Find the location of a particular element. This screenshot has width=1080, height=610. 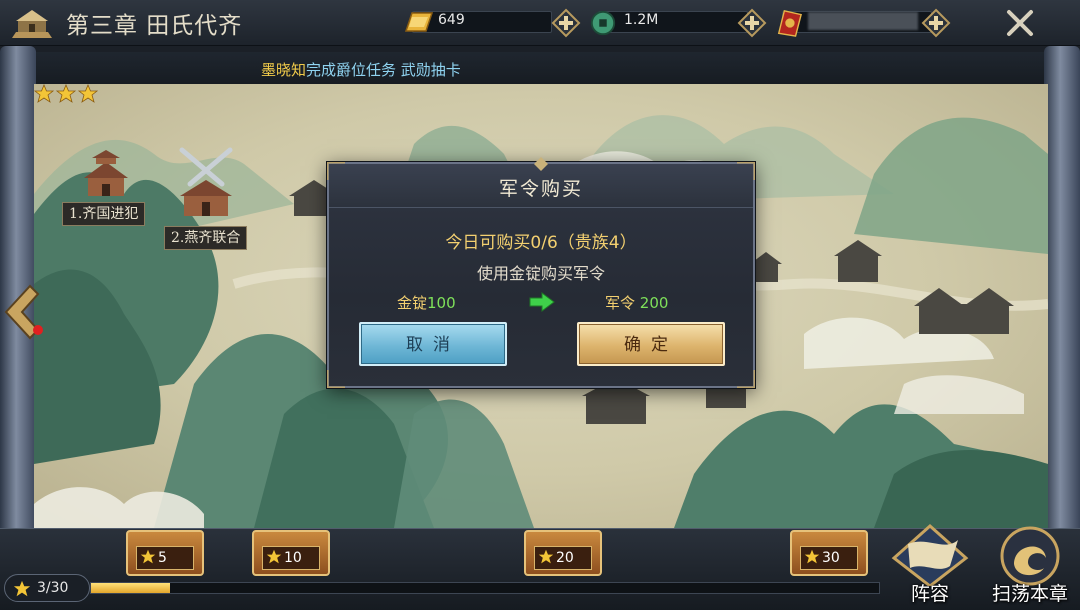

coin-value: 1.2M is located at coordinates (641, 20).